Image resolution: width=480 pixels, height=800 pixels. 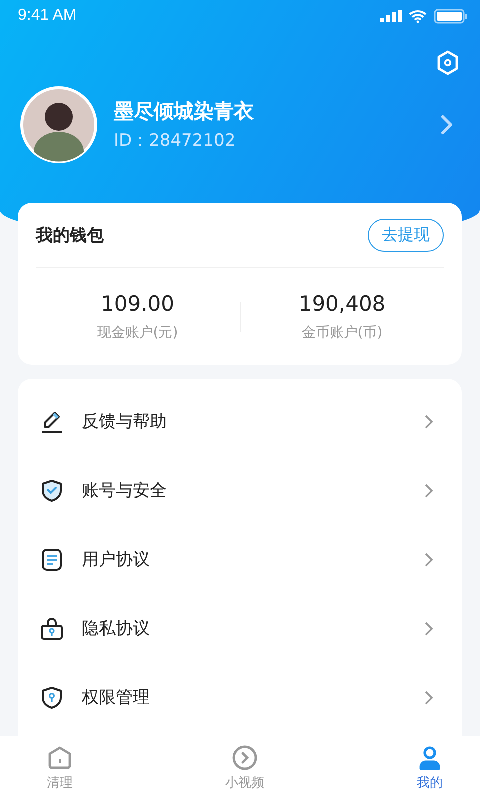 I want to click on menu-item: 隐私协议, so click(x=237, y=628).